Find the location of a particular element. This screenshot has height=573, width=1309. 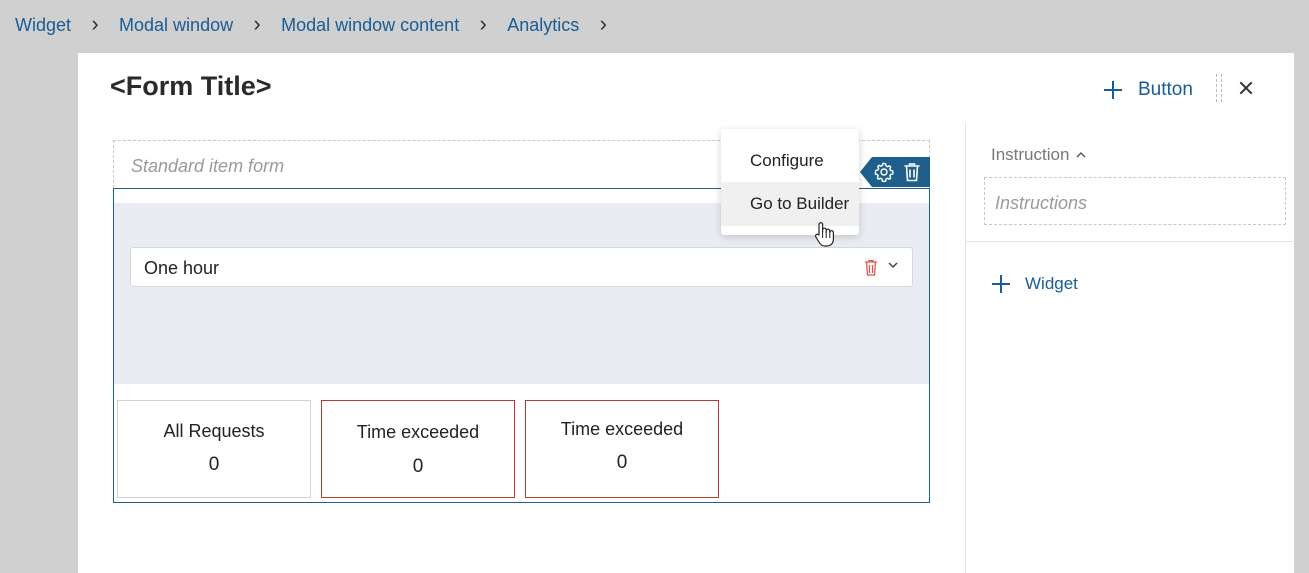

breadcrumb-item-analytics: Analytics is located at coordinates (543, 25).